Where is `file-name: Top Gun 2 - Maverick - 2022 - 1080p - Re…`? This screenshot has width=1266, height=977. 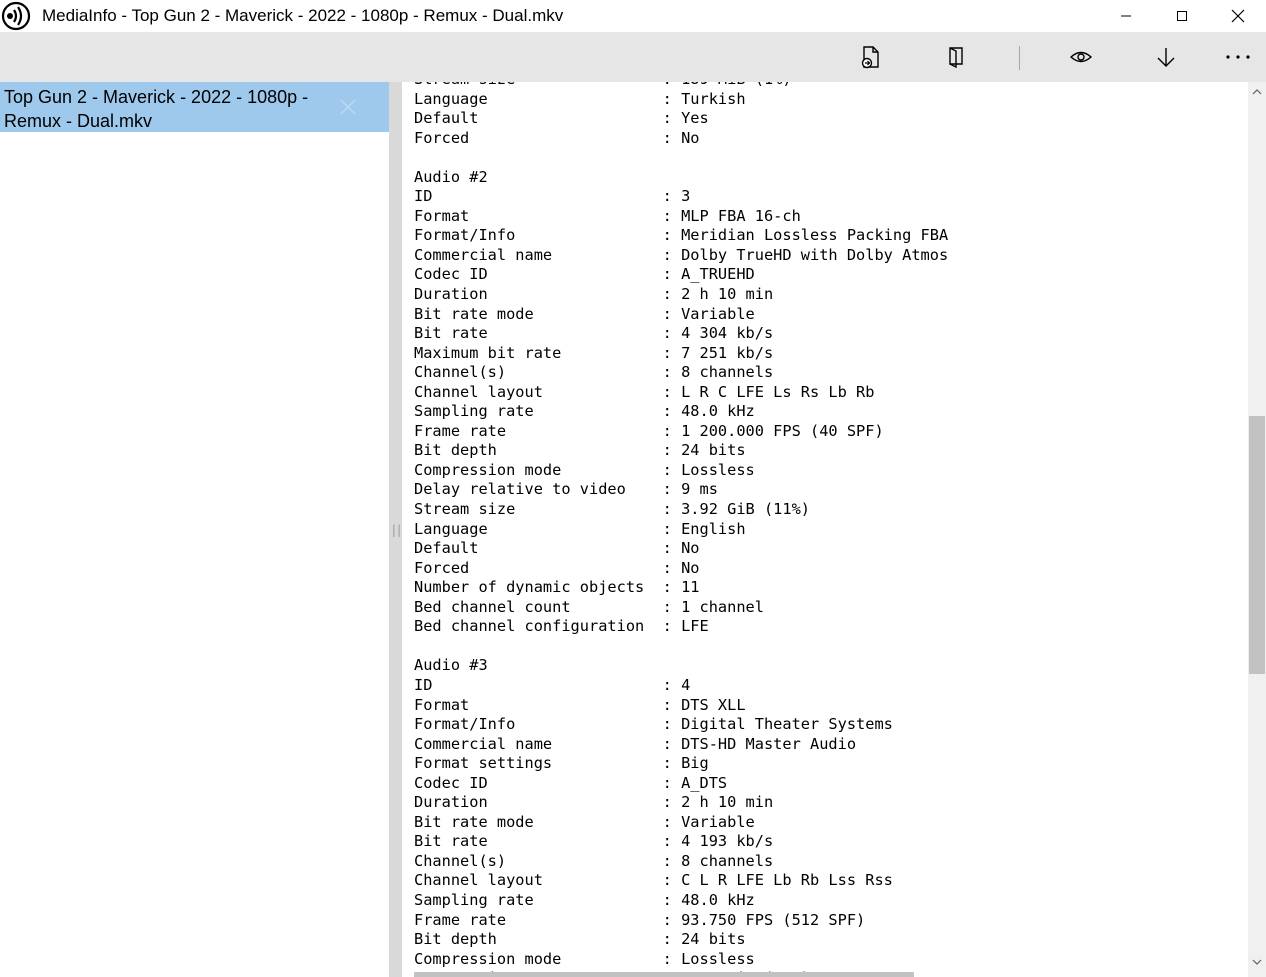
file-name: Top Gun 2 - Maverick - 2022 - 1080p - Re… is located at coordinates (156, 109).